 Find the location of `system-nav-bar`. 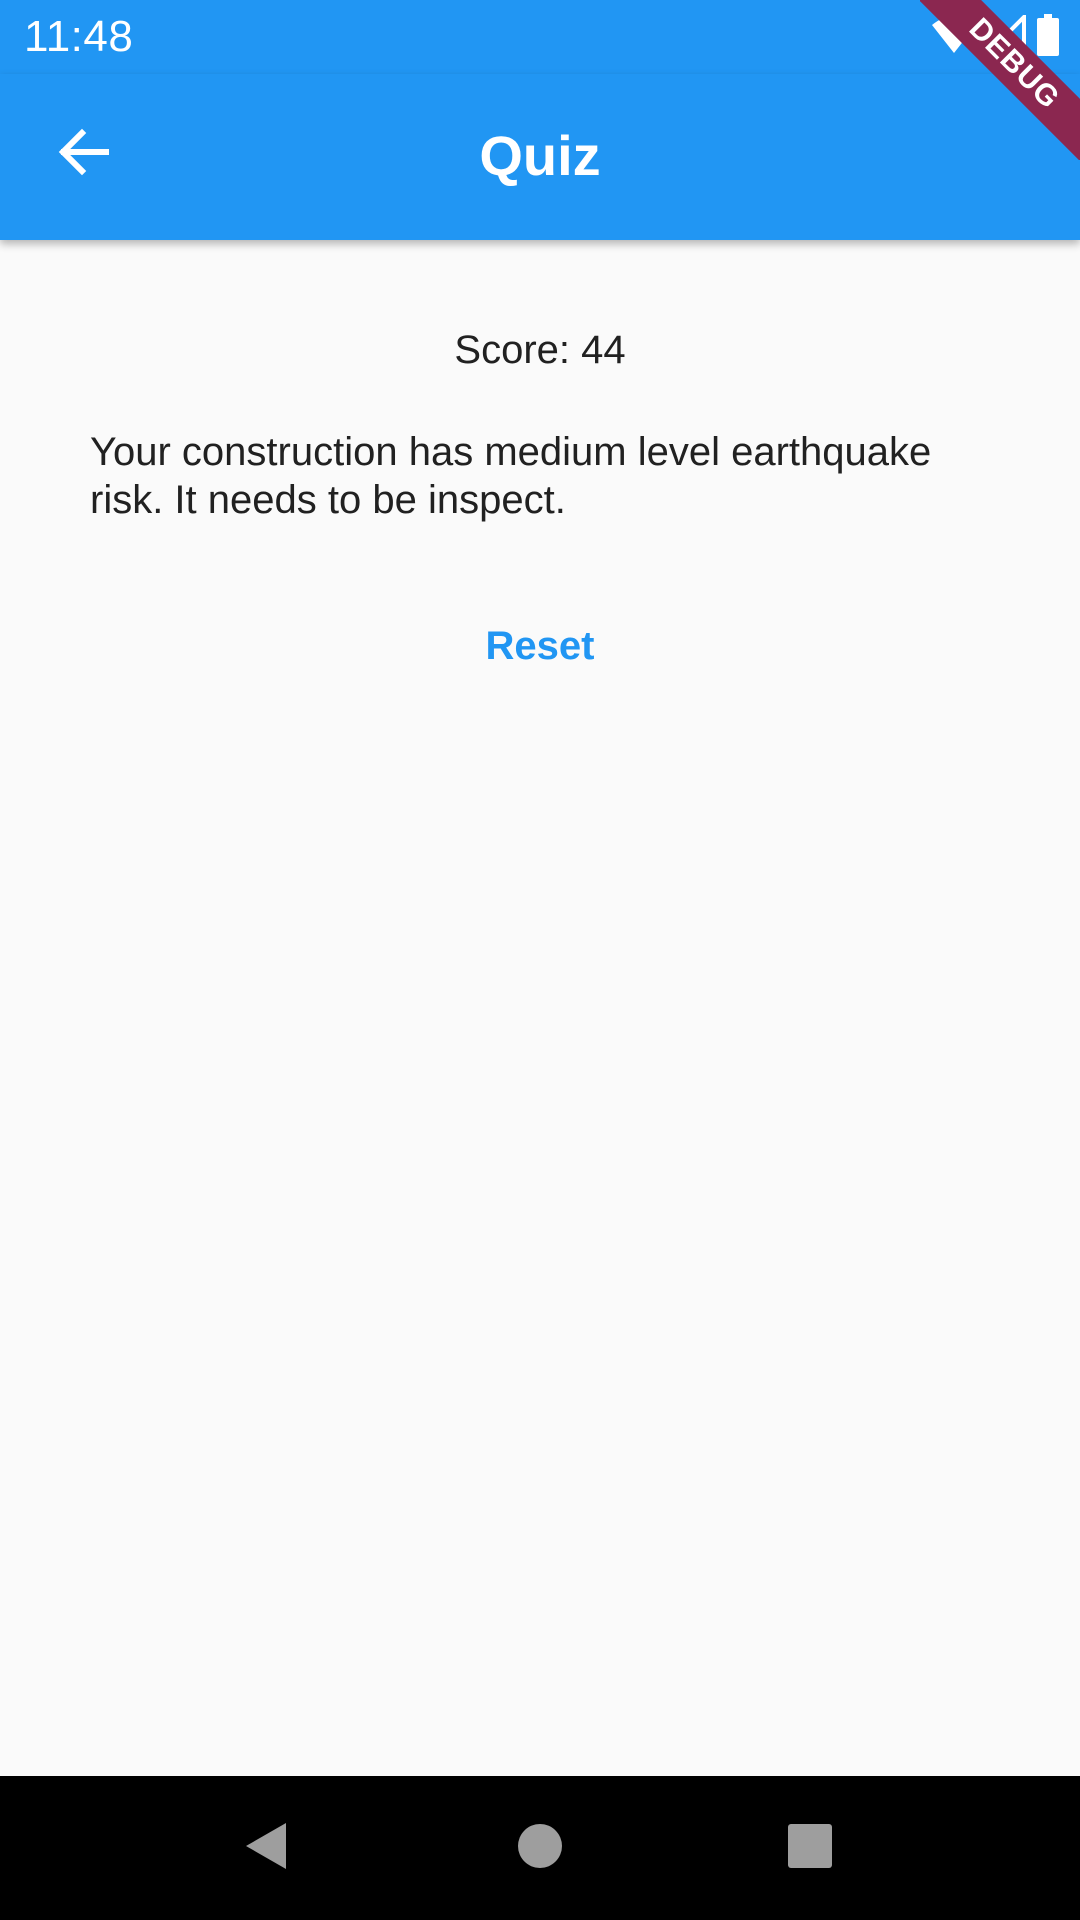

system-nav-bar is located at coordinates (540, 1848).